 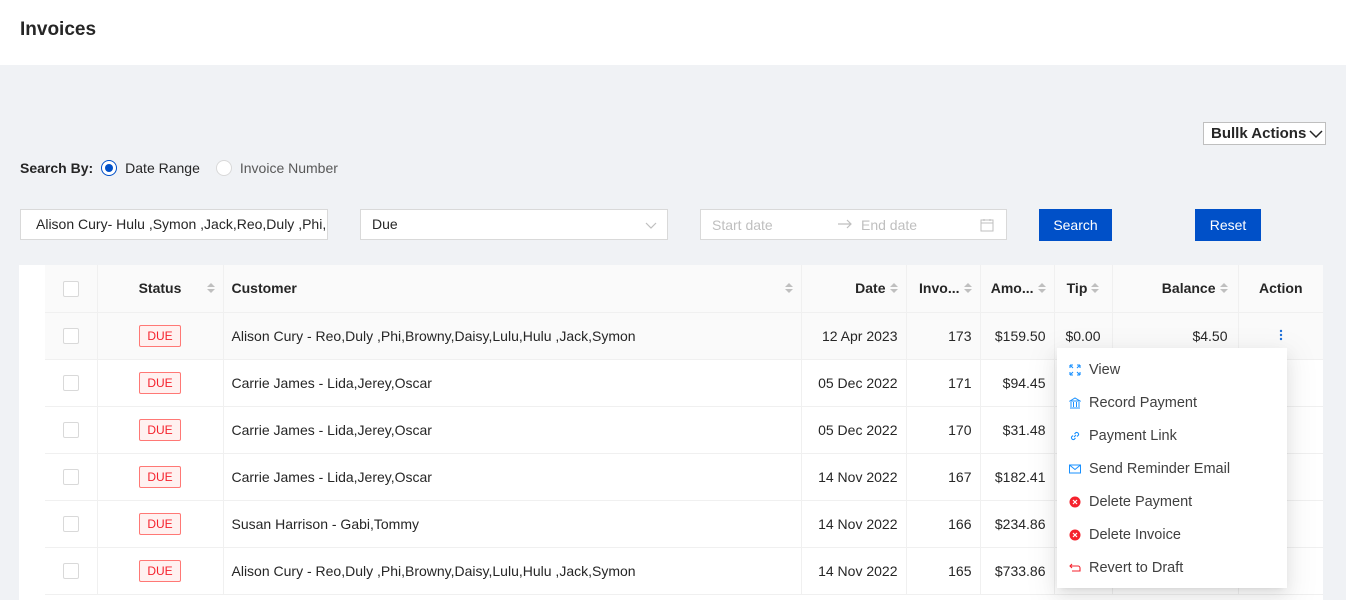 What do you see at coordinates (1075, 225) in the screenshot?
I see `search-button: Search` at bounding box center [1075, 225].